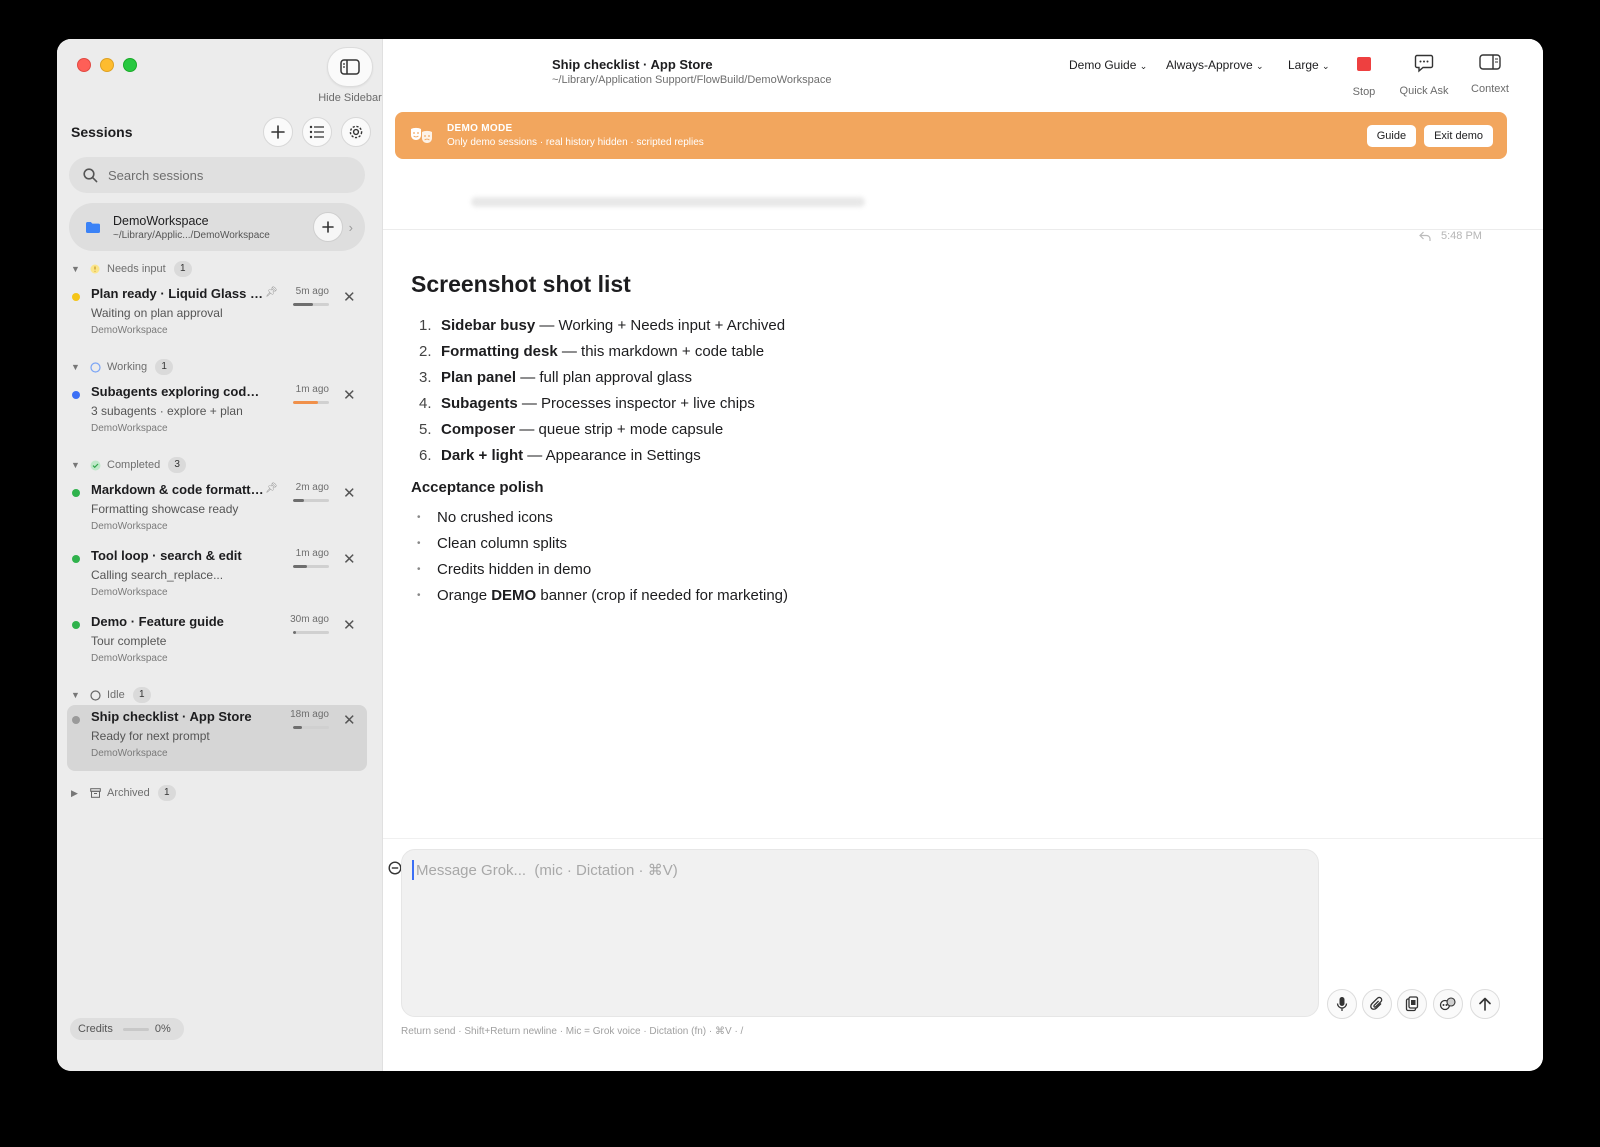 The height and width of the screenshot is (1147, 1600). What do you see at coordinates (1448, 1004) in the screenshot?
I see `agents-button` at bounding box center [1448, 1004].